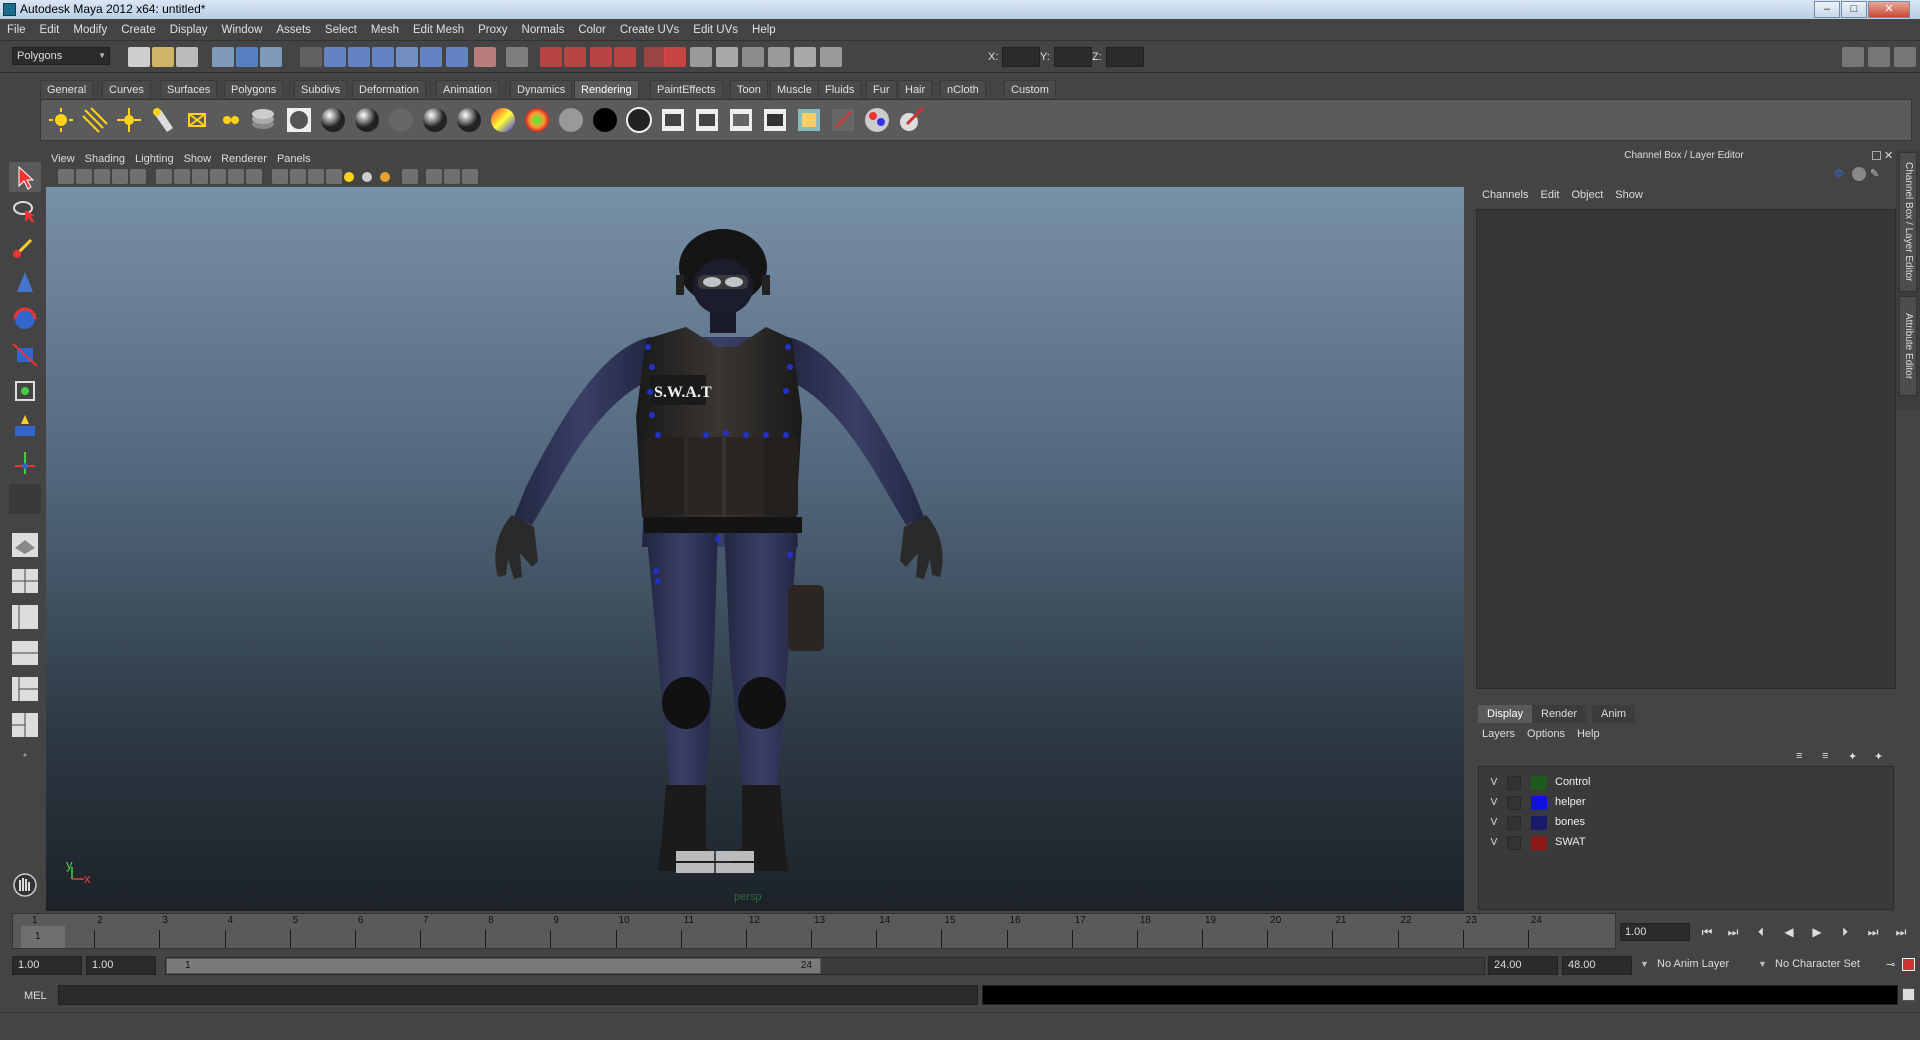 This screenshot has height=1040, width=1920. Describe the element at coordinates (187, 57) in the screenshot. I see `save-scene-icon` at that location.